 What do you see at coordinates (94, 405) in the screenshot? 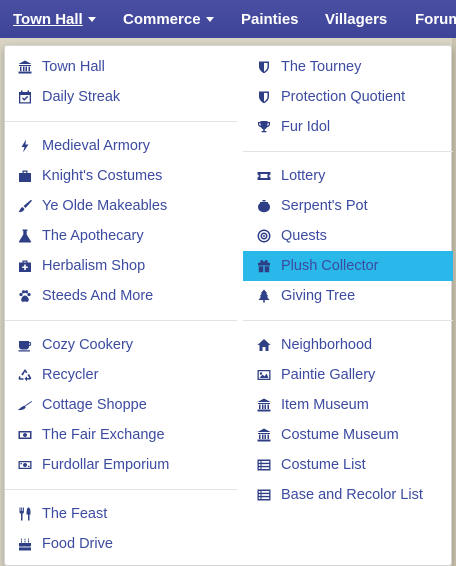
I see `menu-item-label: Cottage Shoppe` at bounding box center [94, 405].